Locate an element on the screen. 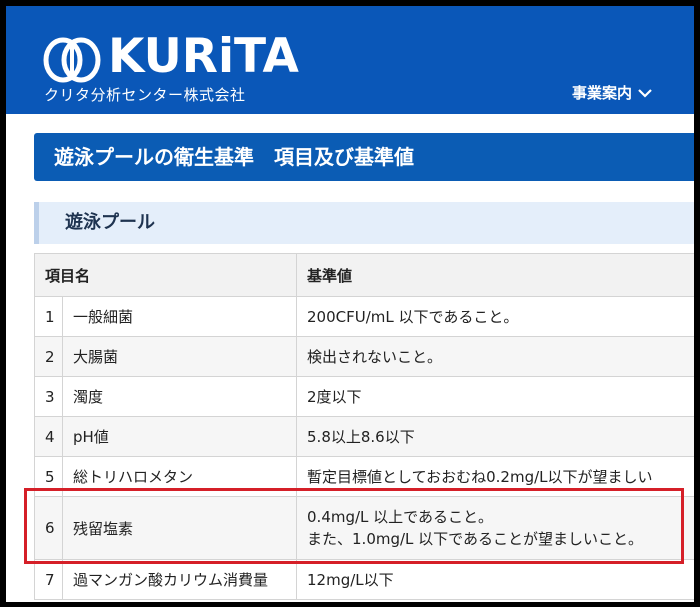 The width and height of the screenshot is (700, 607). row-item-name: 大腸菌 is located at coordinates (179, 356).